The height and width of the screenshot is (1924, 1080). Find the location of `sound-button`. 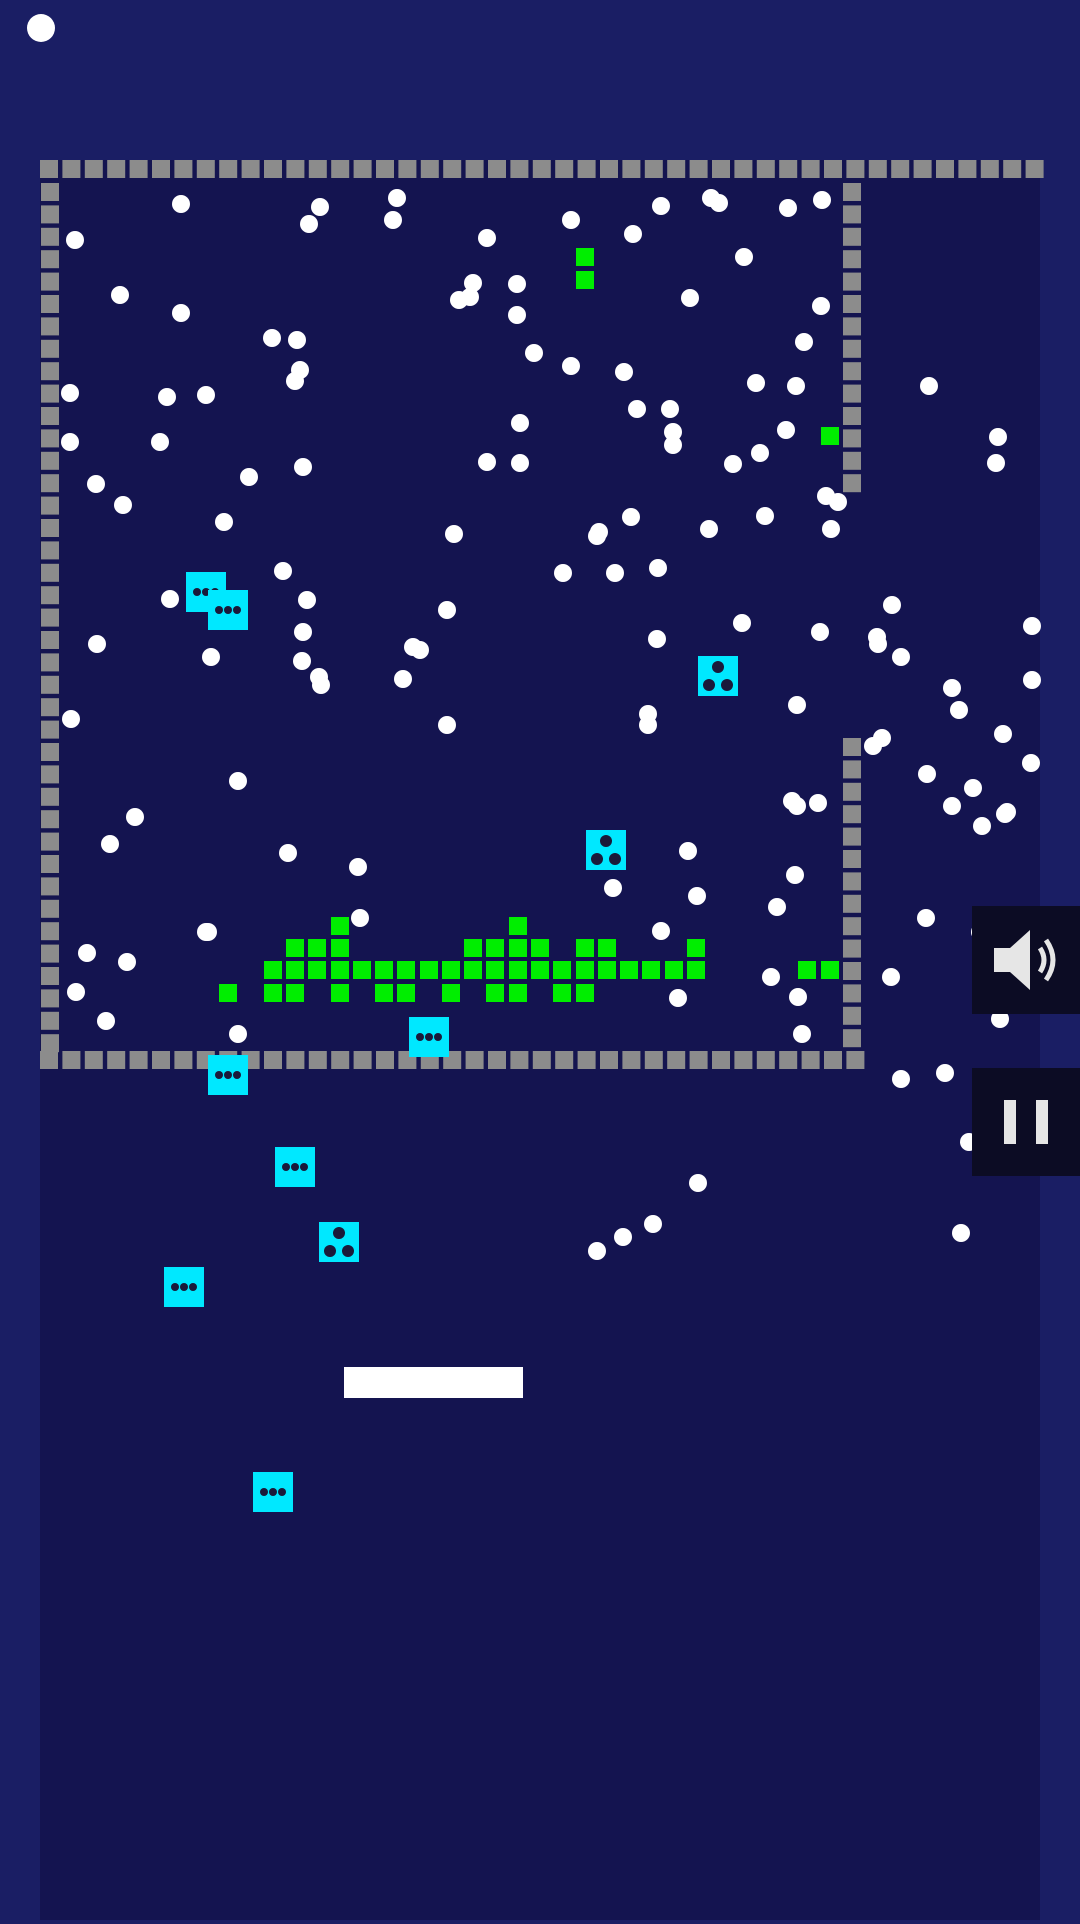

sound-button is located at coordinates (1026, 960).